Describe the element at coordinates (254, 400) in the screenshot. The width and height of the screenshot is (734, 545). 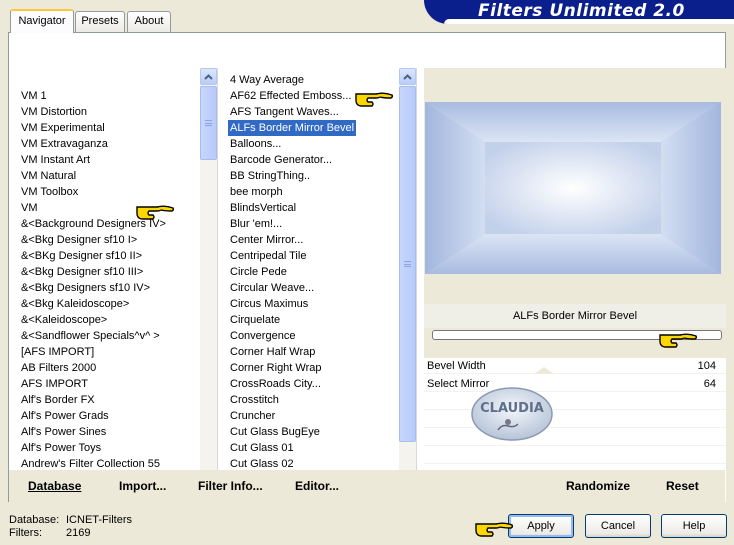
I see `filter-item: Crosstitch` at that location.